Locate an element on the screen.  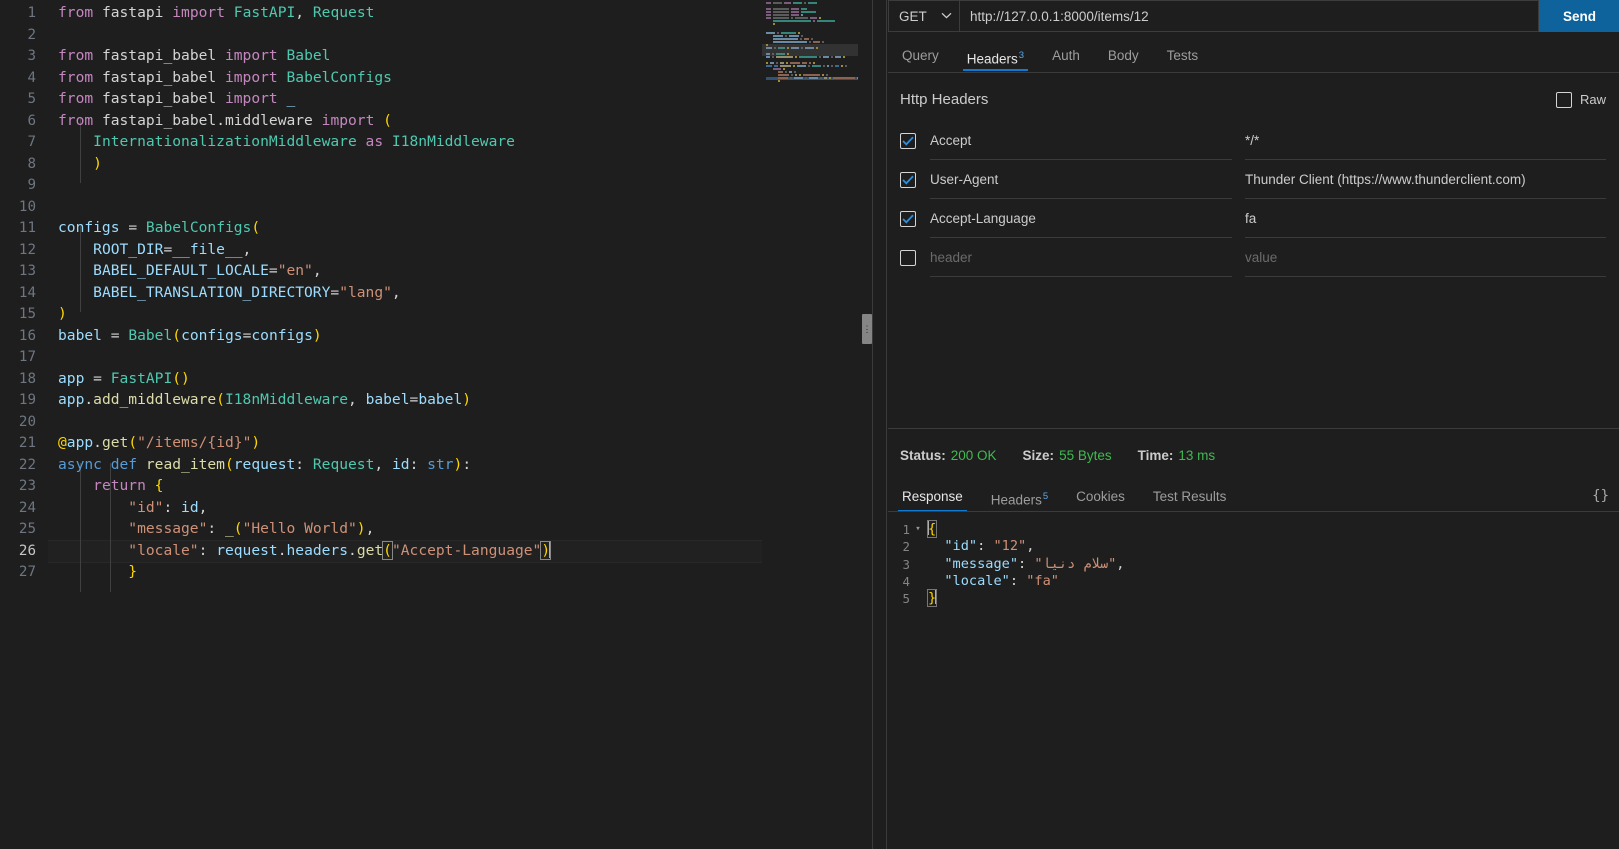
line-number: 18 is located at coordinates (27, 378).